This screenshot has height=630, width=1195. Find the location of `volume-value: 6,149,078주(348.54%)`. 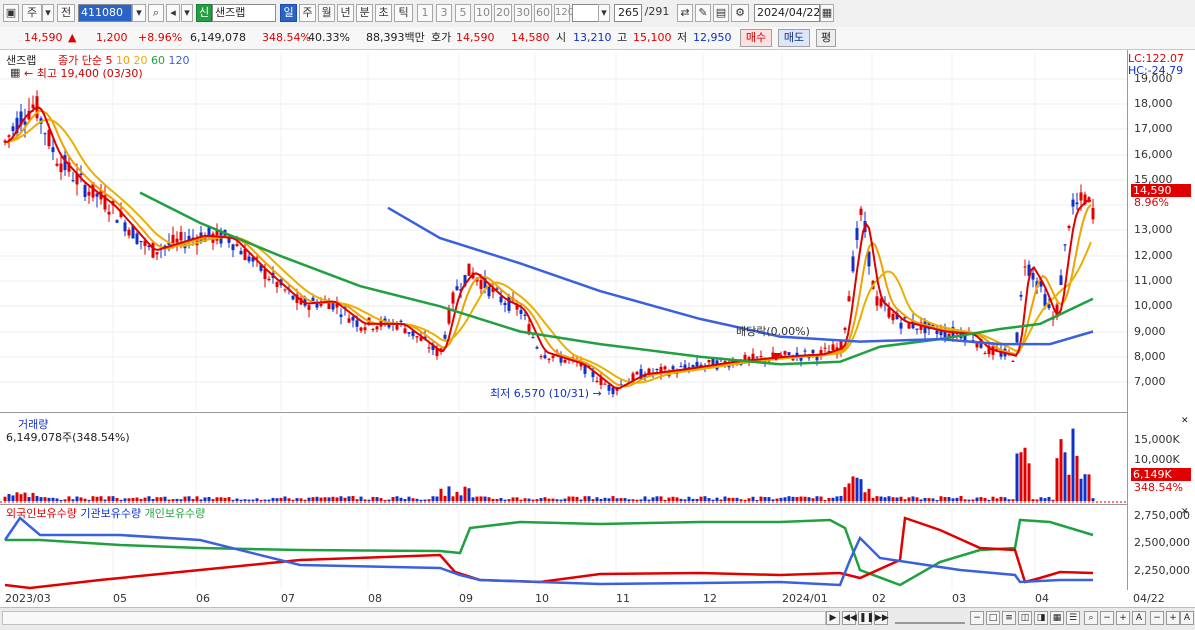

volume-value: 6,149,078주(348.54%) is located at coordinates (68, 437).